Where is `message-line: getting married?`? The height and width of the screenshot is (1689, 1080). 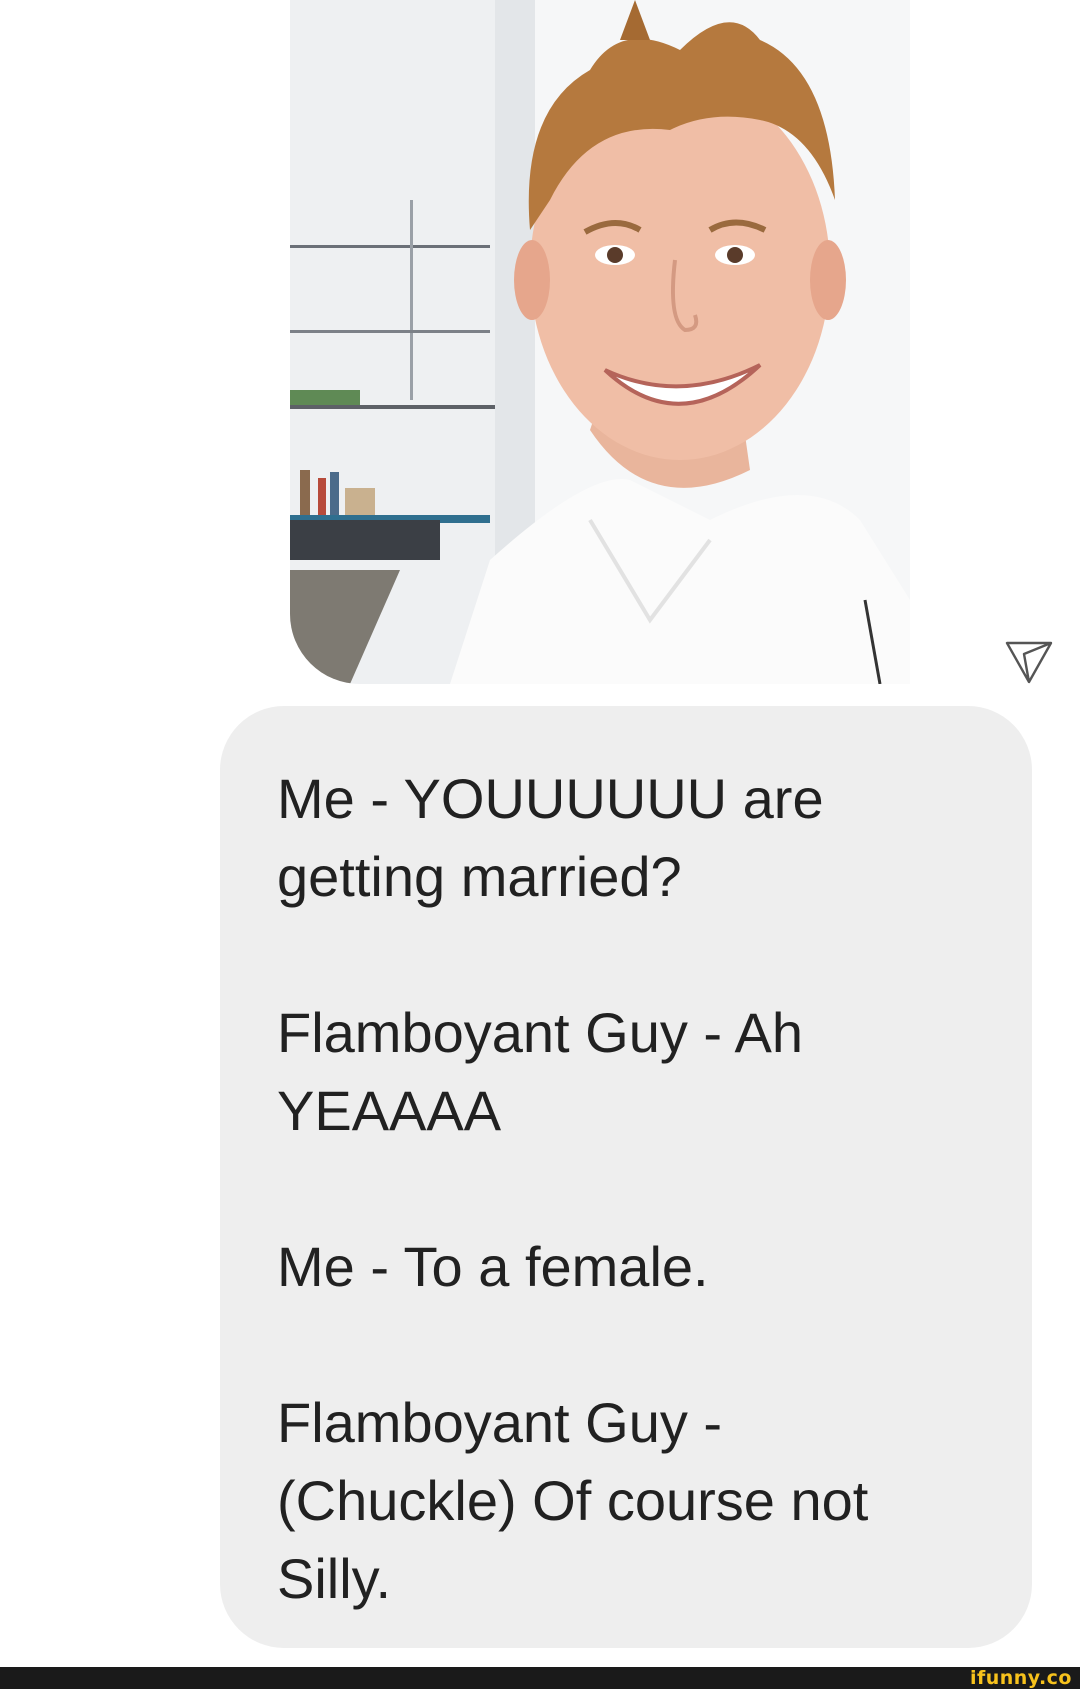
message-line: getting married? is located at coordinates (479, 876).